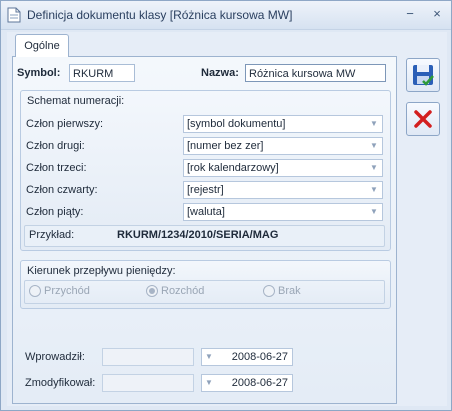  I want to click on example-box: Przykład: RKURM/1234/2010/SERIA/MAG, so click(204, 236).